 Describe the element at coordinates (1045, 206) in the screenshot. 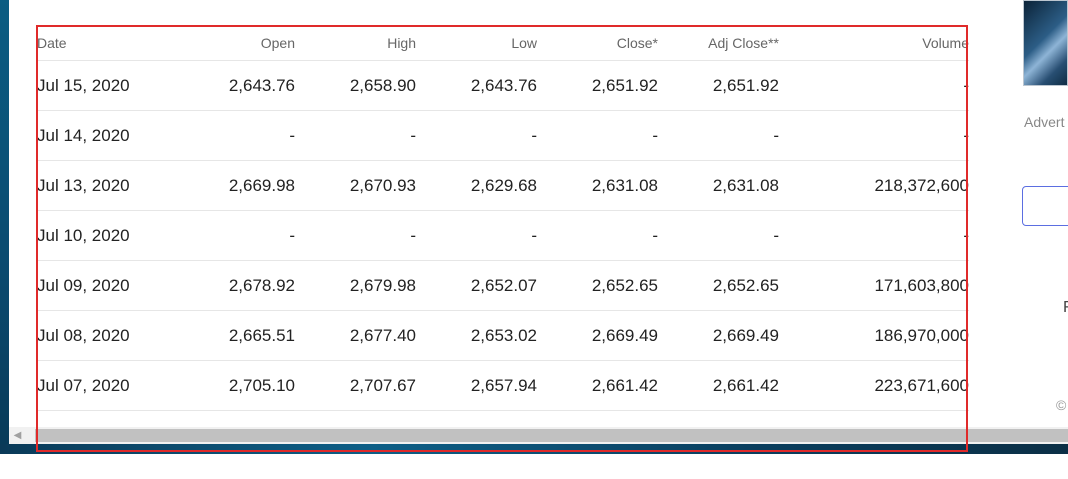

I see `sidebar-button` at that location.